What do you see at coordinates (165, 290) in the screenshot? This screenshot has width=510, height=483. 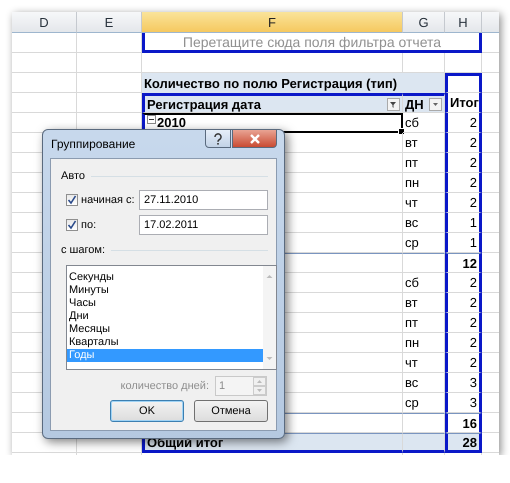 I see `list-item: Минуты` at bounding box center [165, 290].